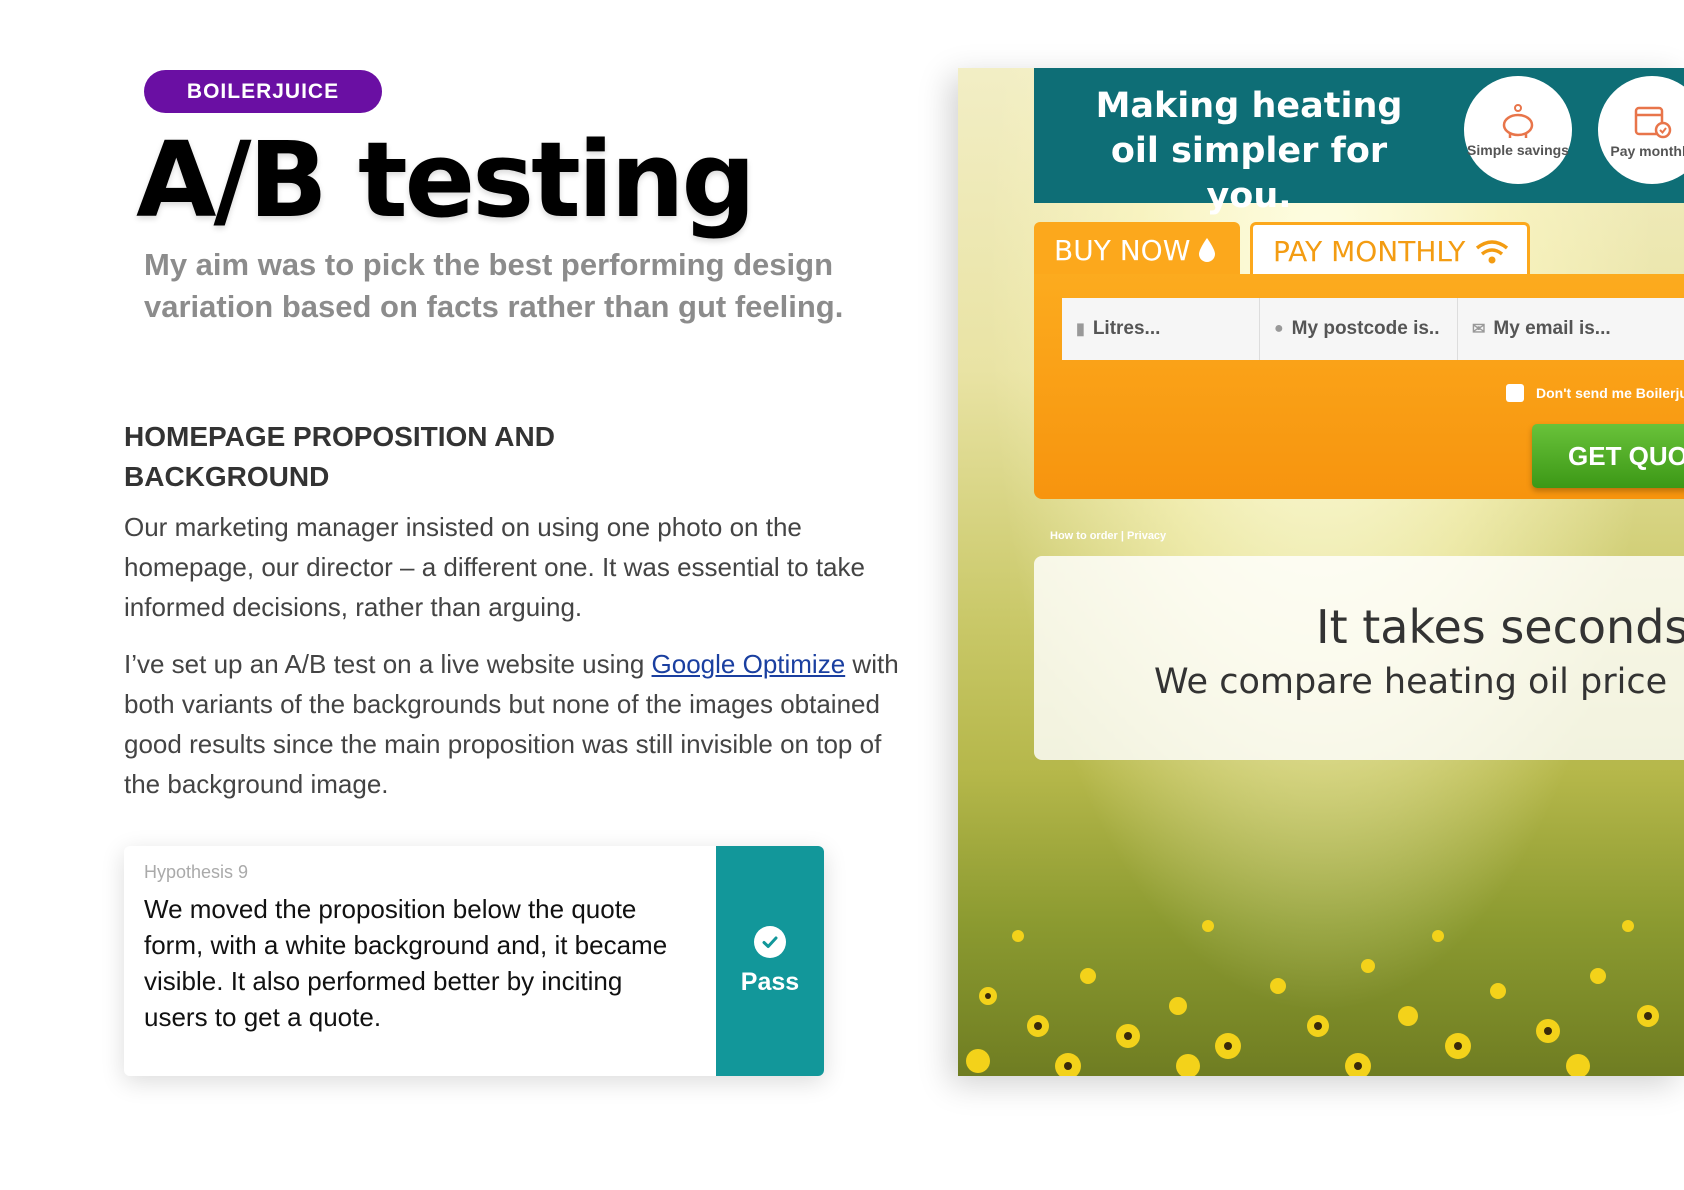 This screenshot has width=1684, height=1190. What do you see at coordinates (1080, 329) in the screenshot?
I see `gauge-icon: ▮` at bounding box center [1080, 329].